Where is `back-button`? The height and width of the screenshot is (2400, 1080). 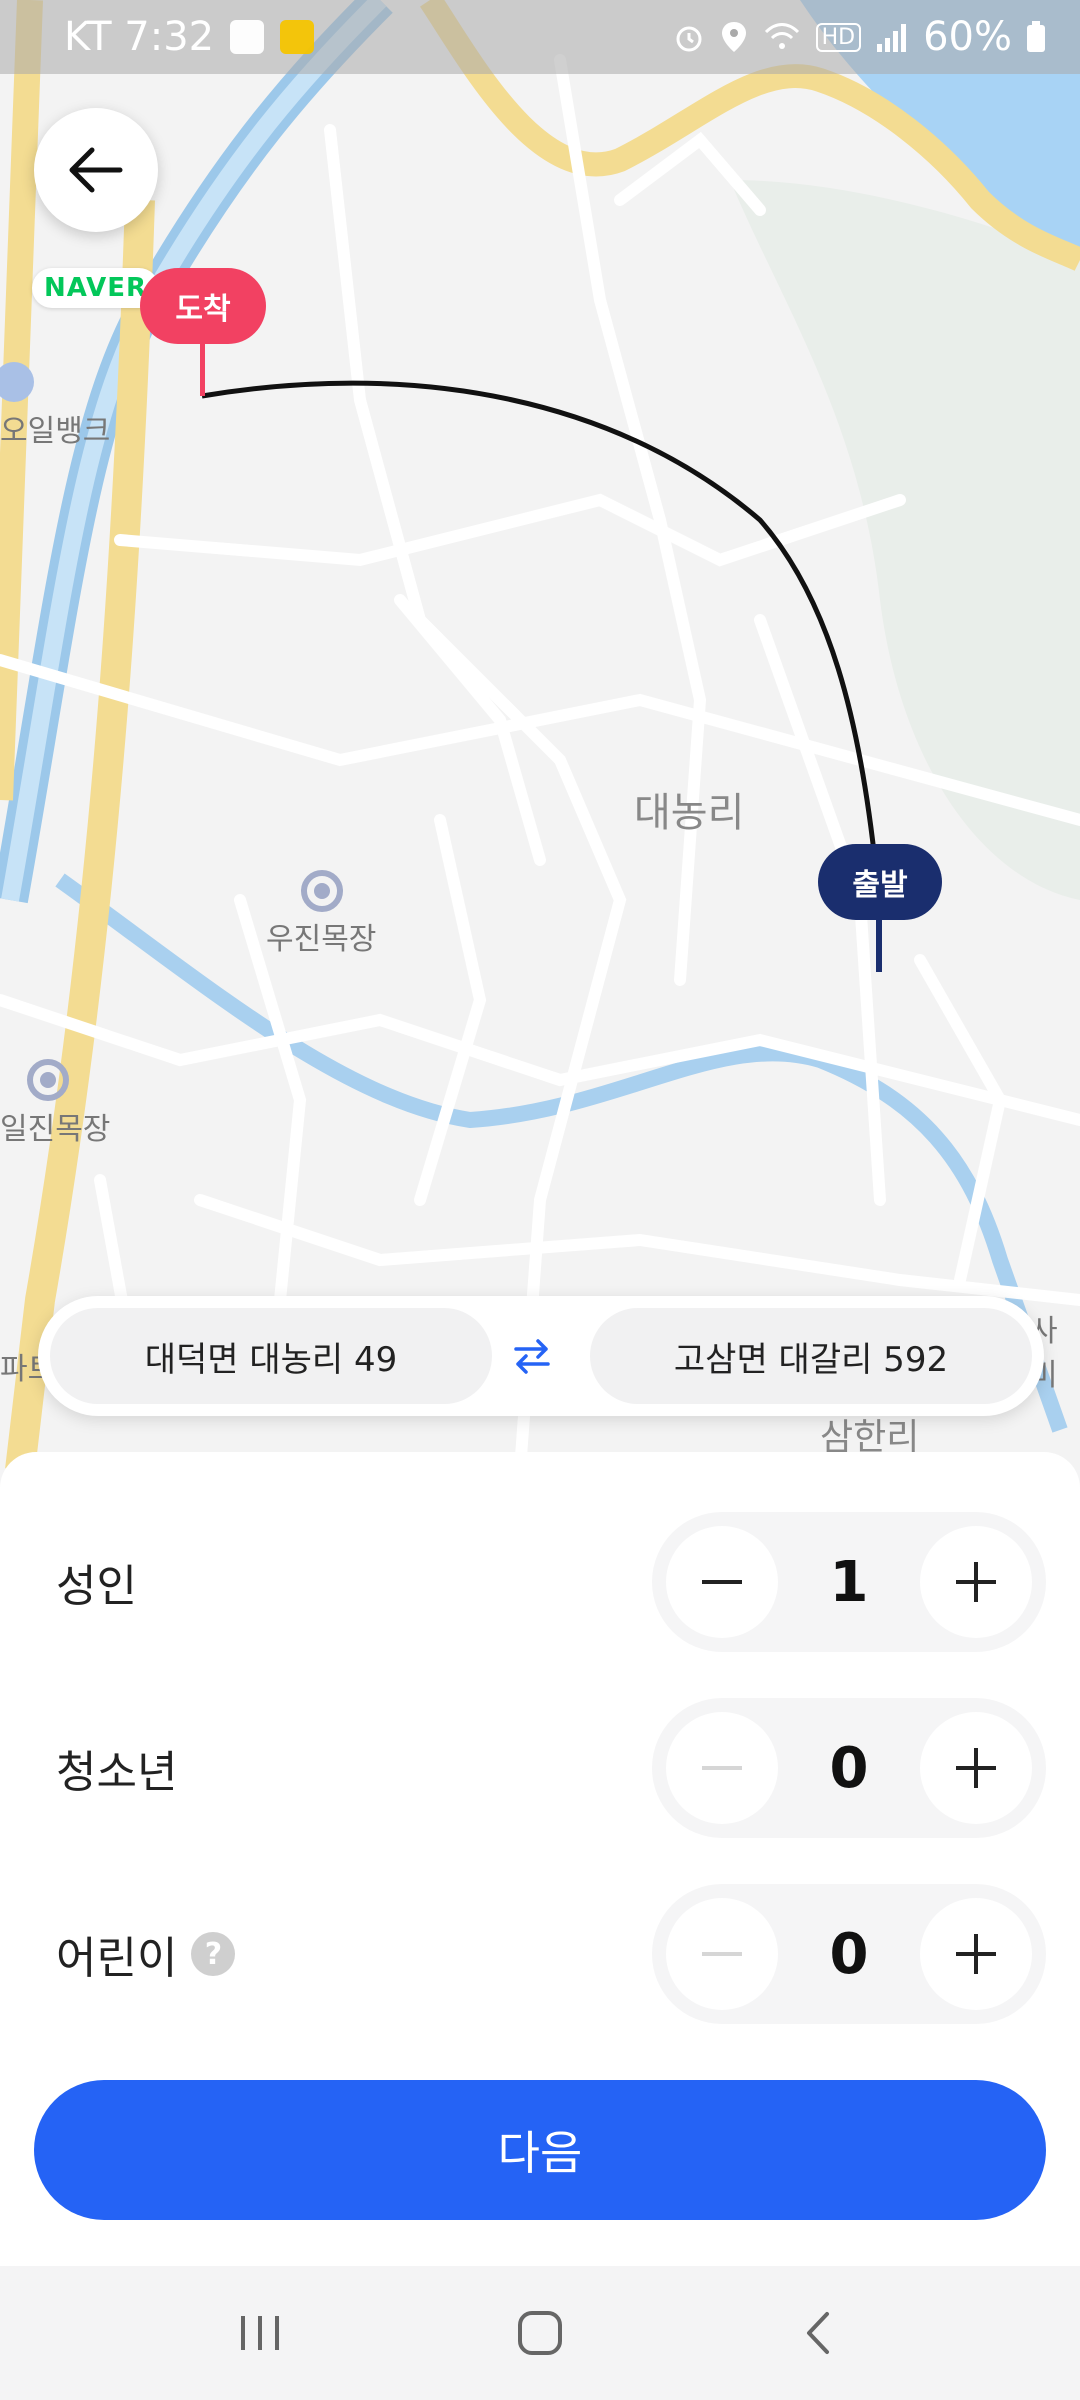 back-button is located at coordinates (96, 170).